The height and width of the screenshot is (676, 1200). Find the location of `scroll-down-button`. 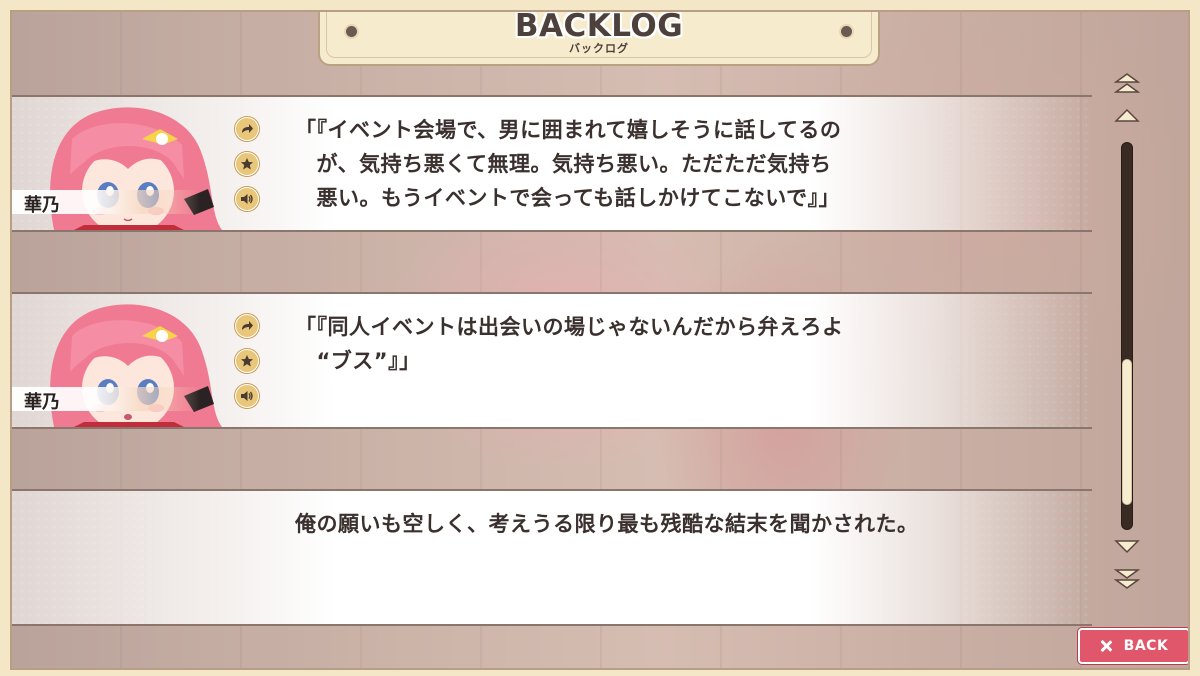

scroll-down-button is located at coordinates (1127, 547).